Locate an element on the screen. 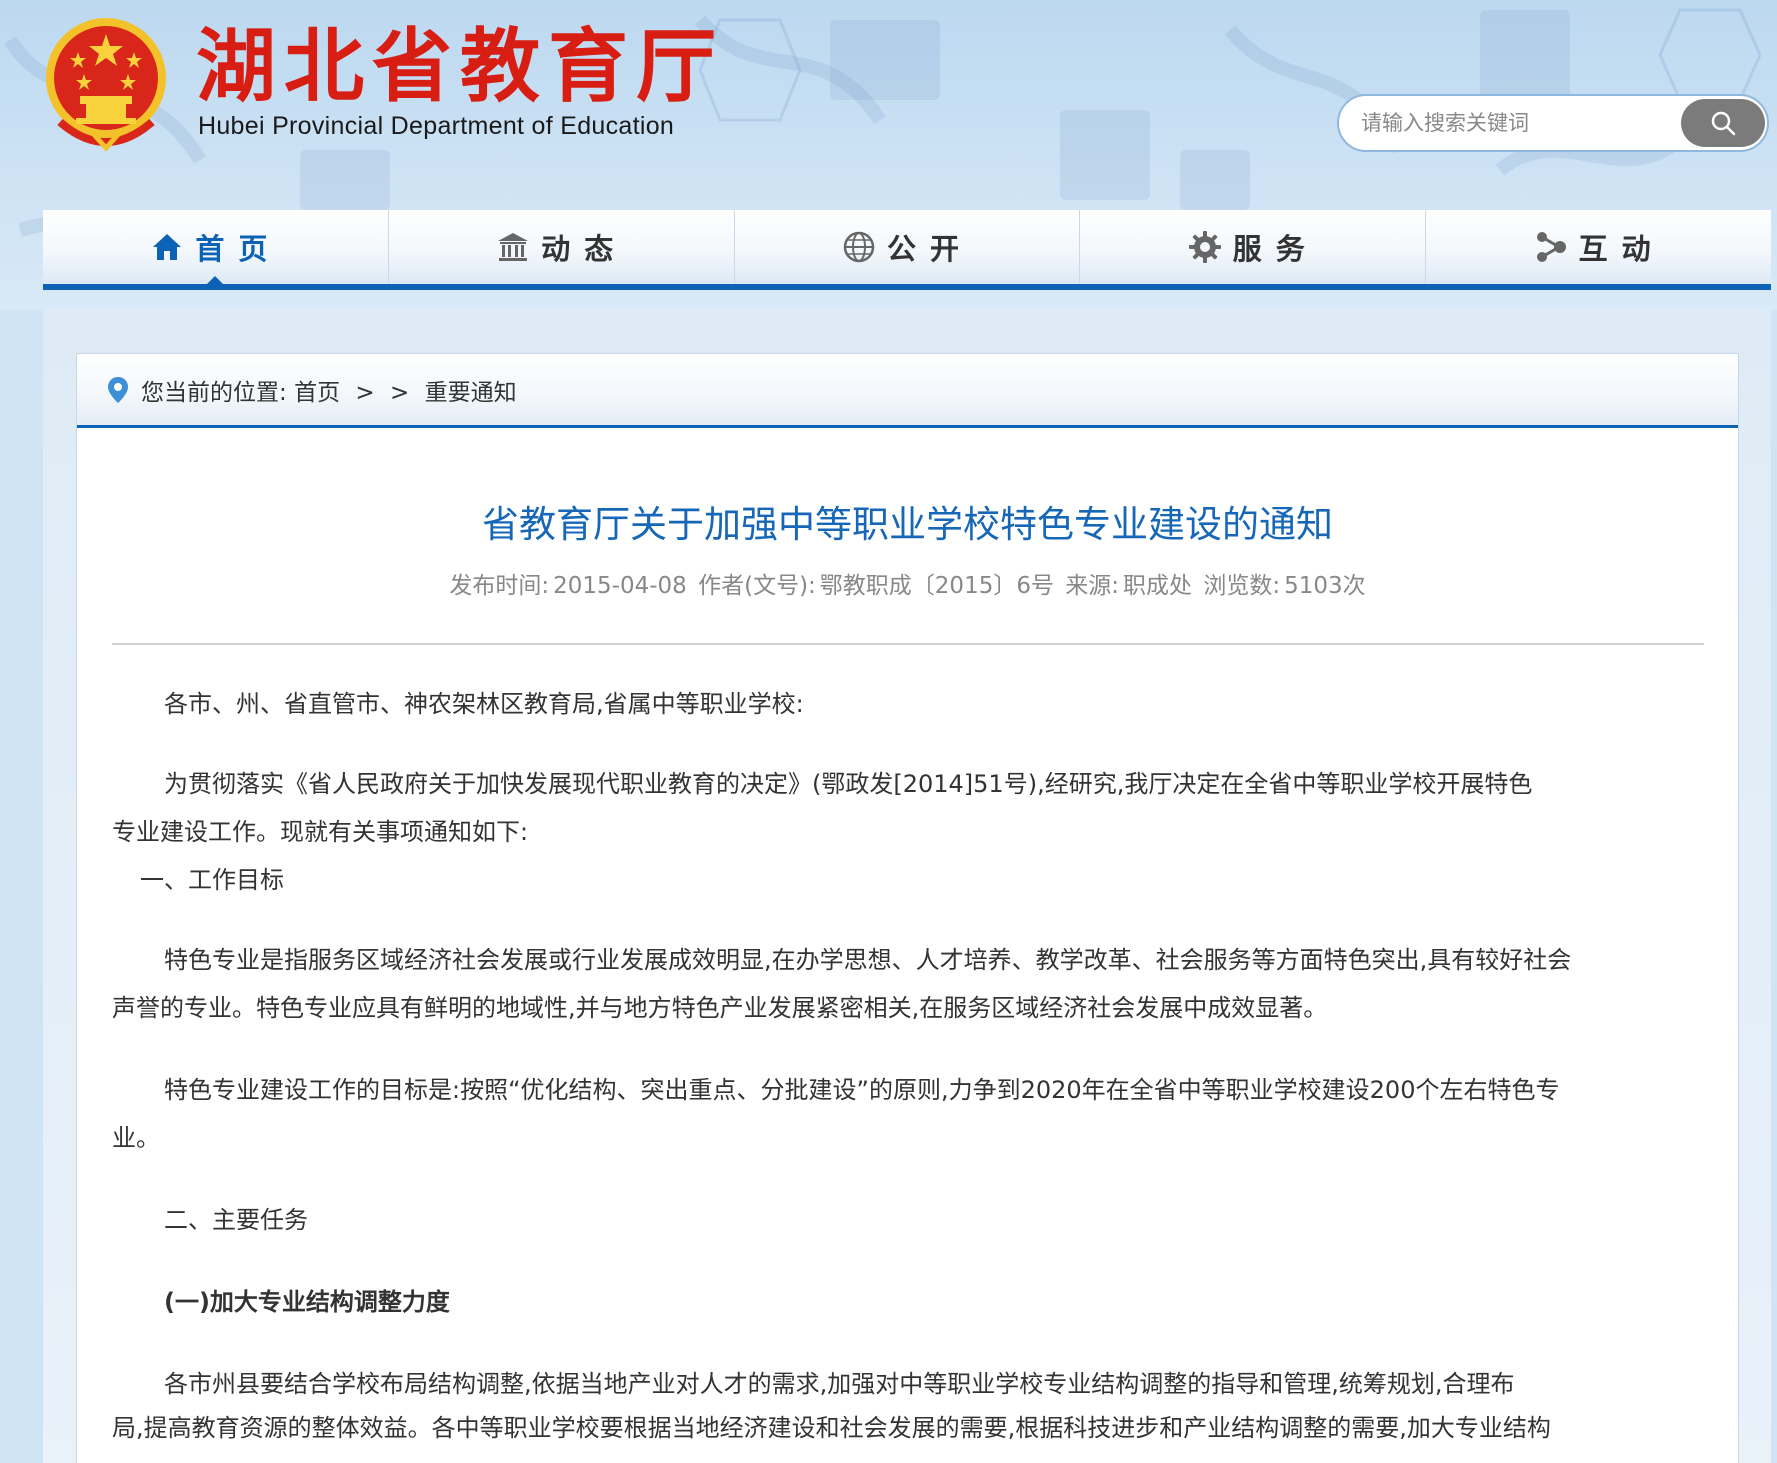 This screenshot has height=1463, width=1777. nav-label-public: 公开 is located at coordinates (929, 249).